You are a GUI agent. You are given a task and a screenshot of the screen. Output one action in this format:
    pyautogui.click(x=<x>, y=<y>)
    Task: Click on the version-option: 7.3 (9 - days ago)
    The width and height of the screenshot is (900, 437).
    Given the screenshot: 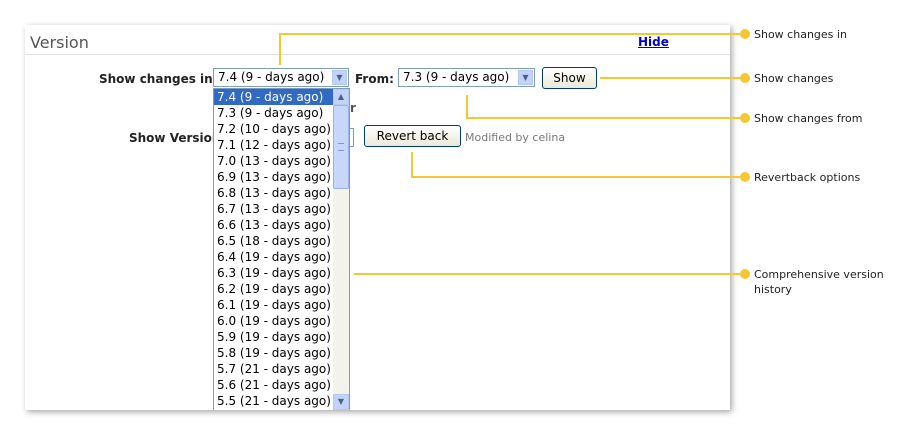 What is the action you would take?
    pyautogui.click(x=281, y=113)
    